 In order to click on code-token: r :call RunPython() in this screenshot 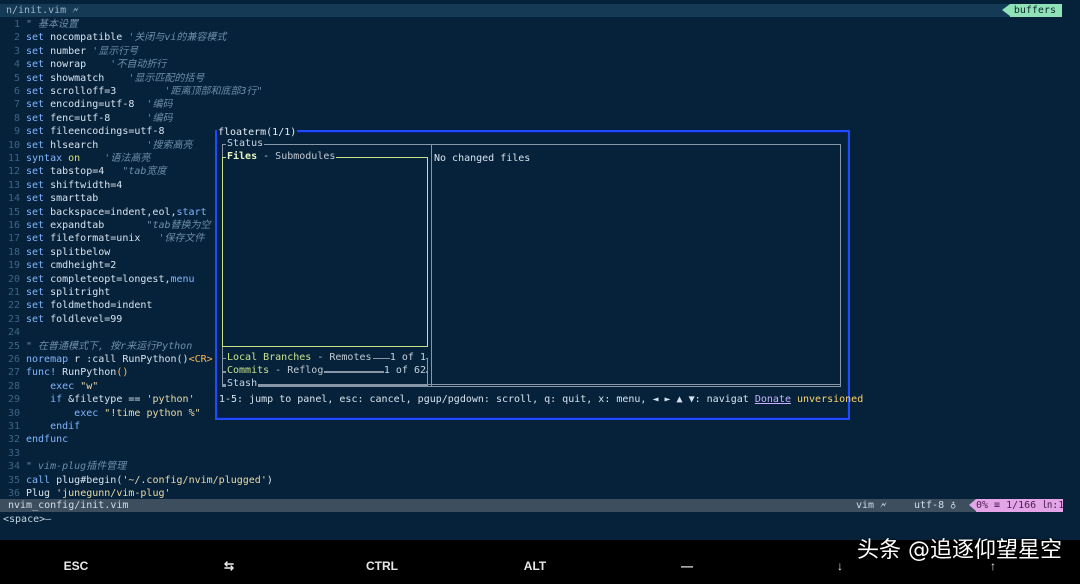, I will do `click(128, 359)`.